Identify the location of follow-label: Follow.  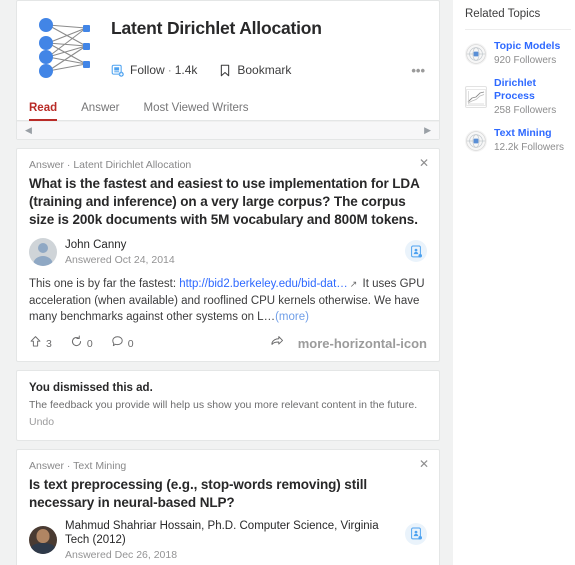
(147, 70).